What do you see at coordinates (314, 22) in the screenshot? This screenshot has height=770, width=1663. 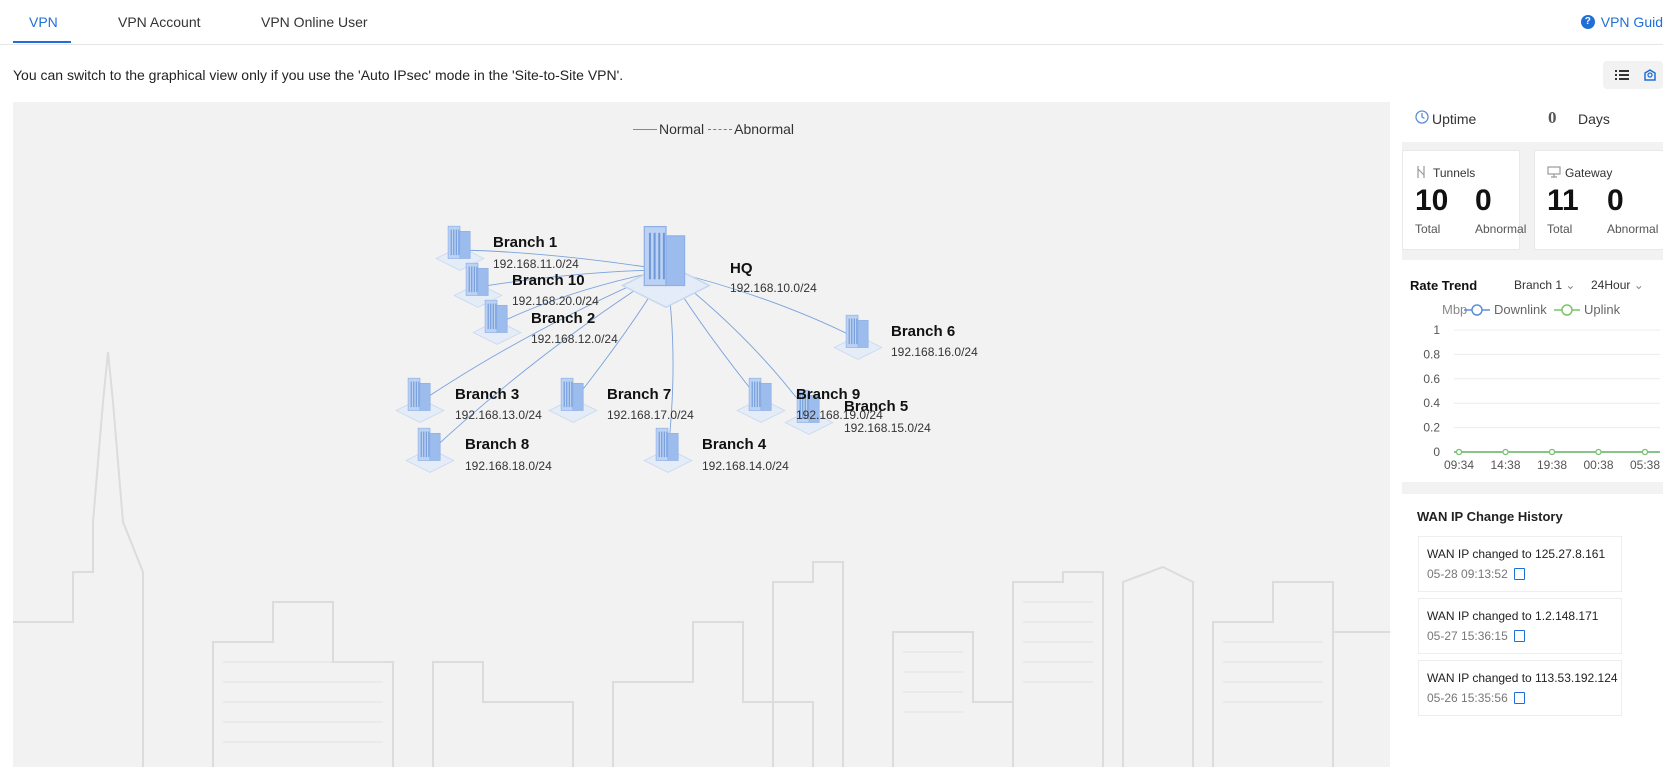 I see `tab-vpn-online-user: VPN Online User` at bounding box center [314, 22].